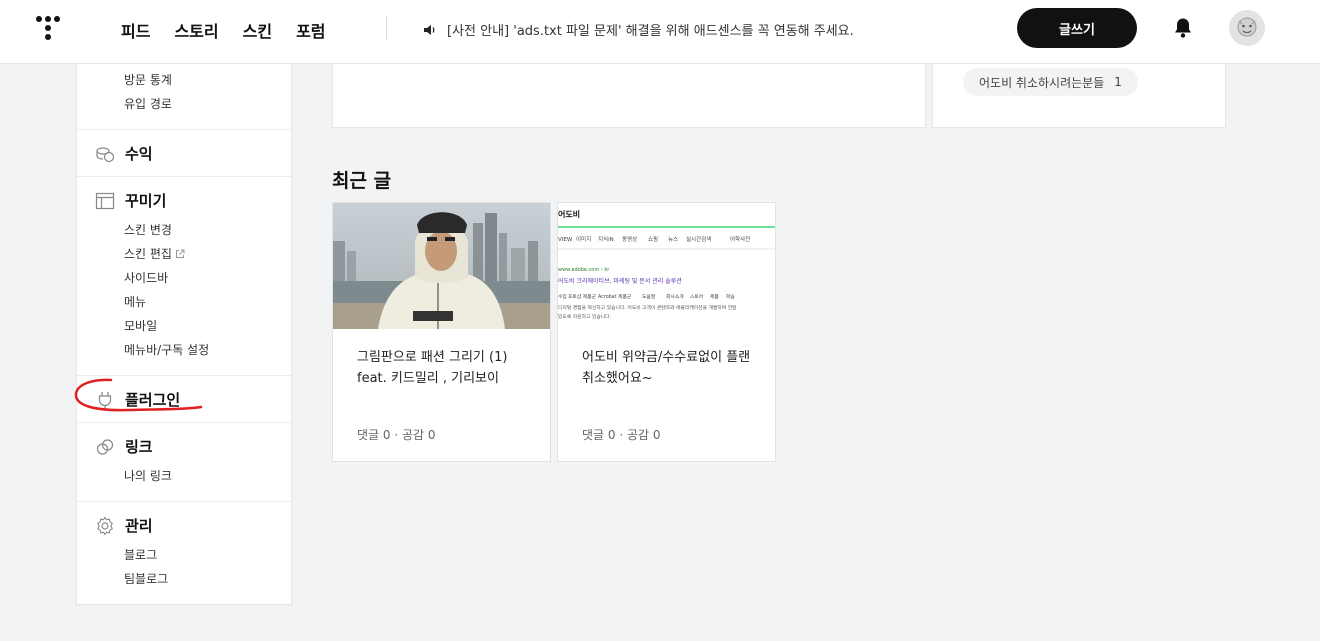  What do you see at coordinates (615, 296) in the screenshot?
I see `svg-text: Acrobat 제품군` at bounding box center [615, 296].